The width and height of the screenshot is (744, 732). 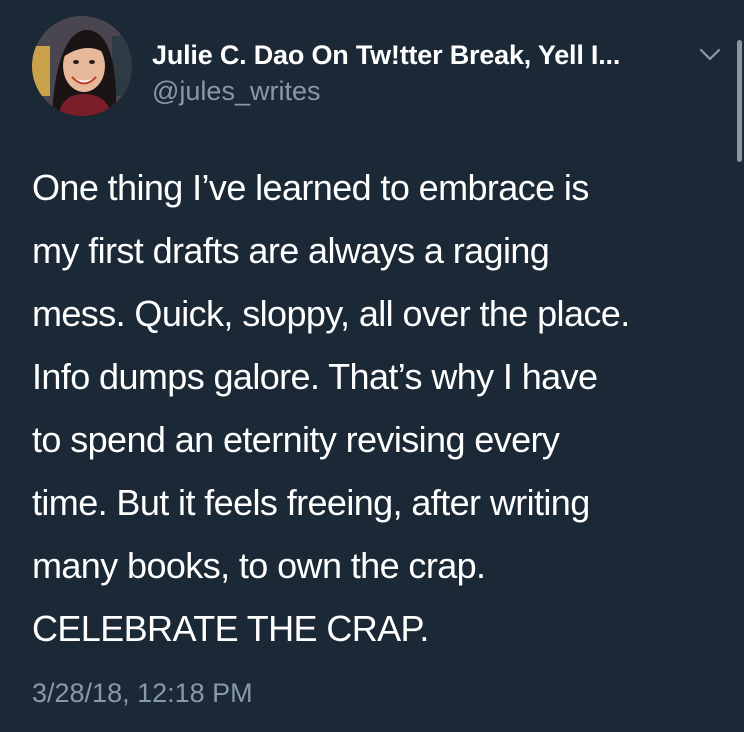 I want to click on scrollbar, so click(x=739, y=101).